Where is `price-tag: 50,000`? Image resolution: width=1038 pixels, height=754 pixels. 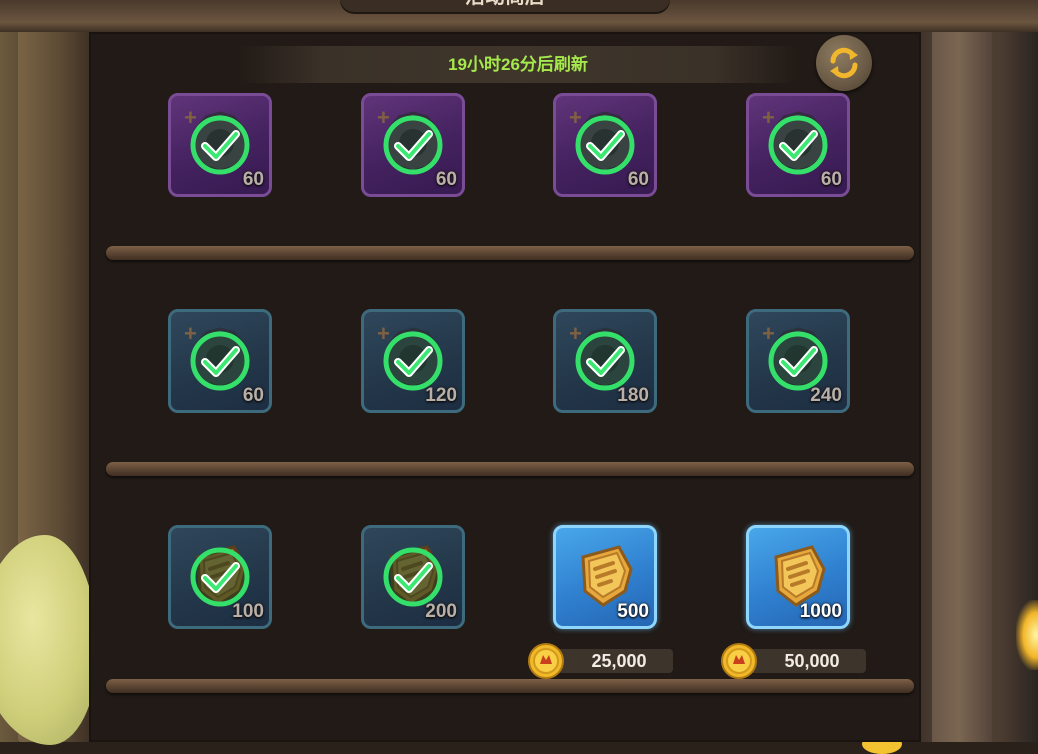
price-tag: 50,000 is located at coordinates (793, 661).